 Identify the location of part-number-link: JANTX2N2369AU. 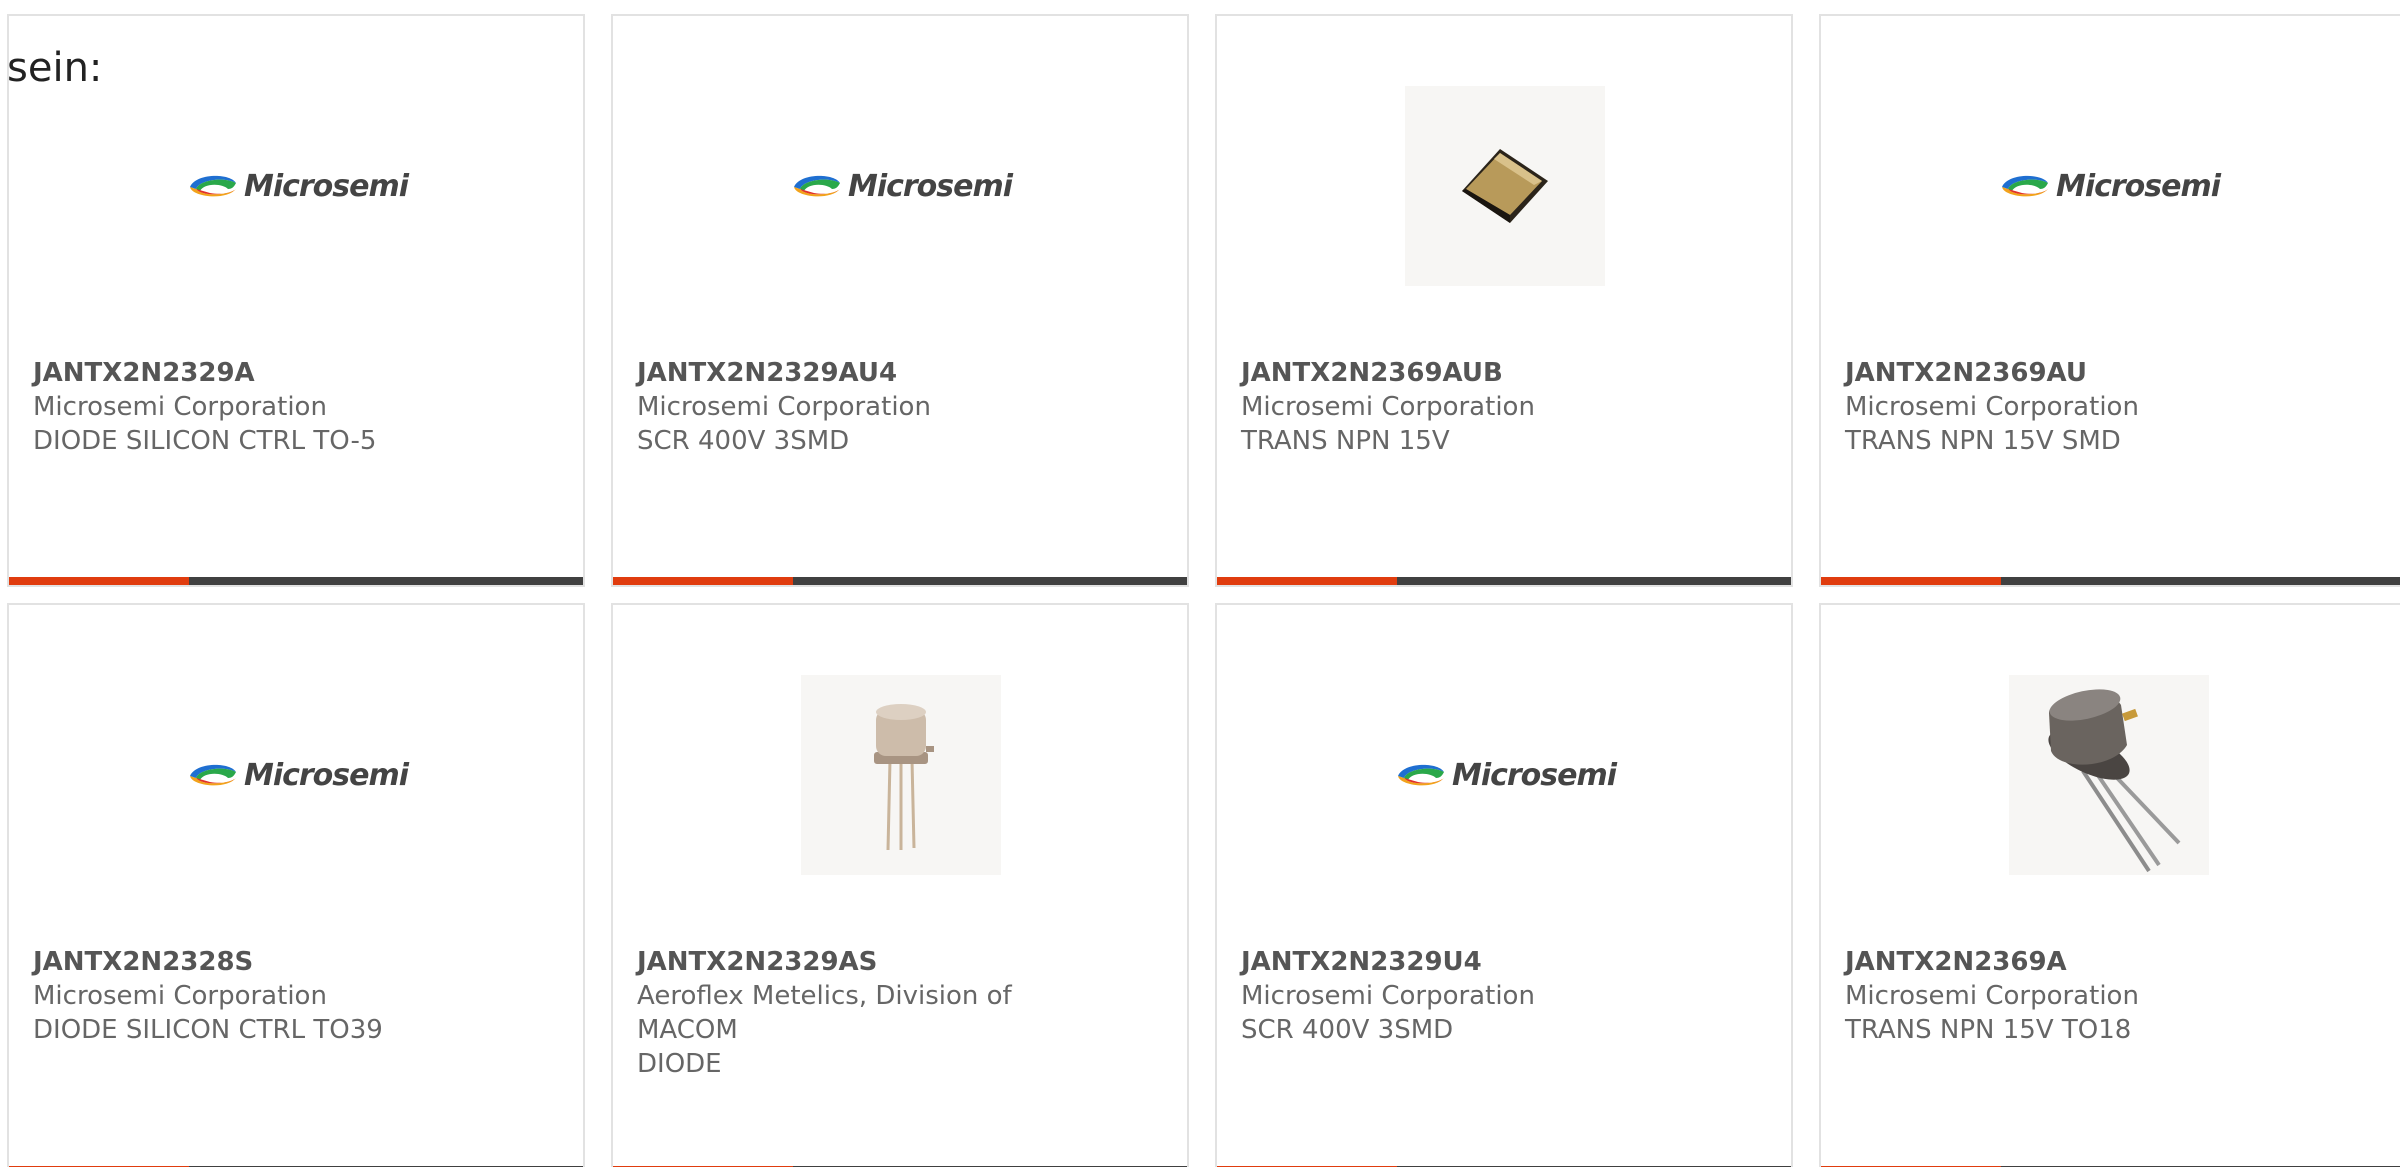
(2085, 373).